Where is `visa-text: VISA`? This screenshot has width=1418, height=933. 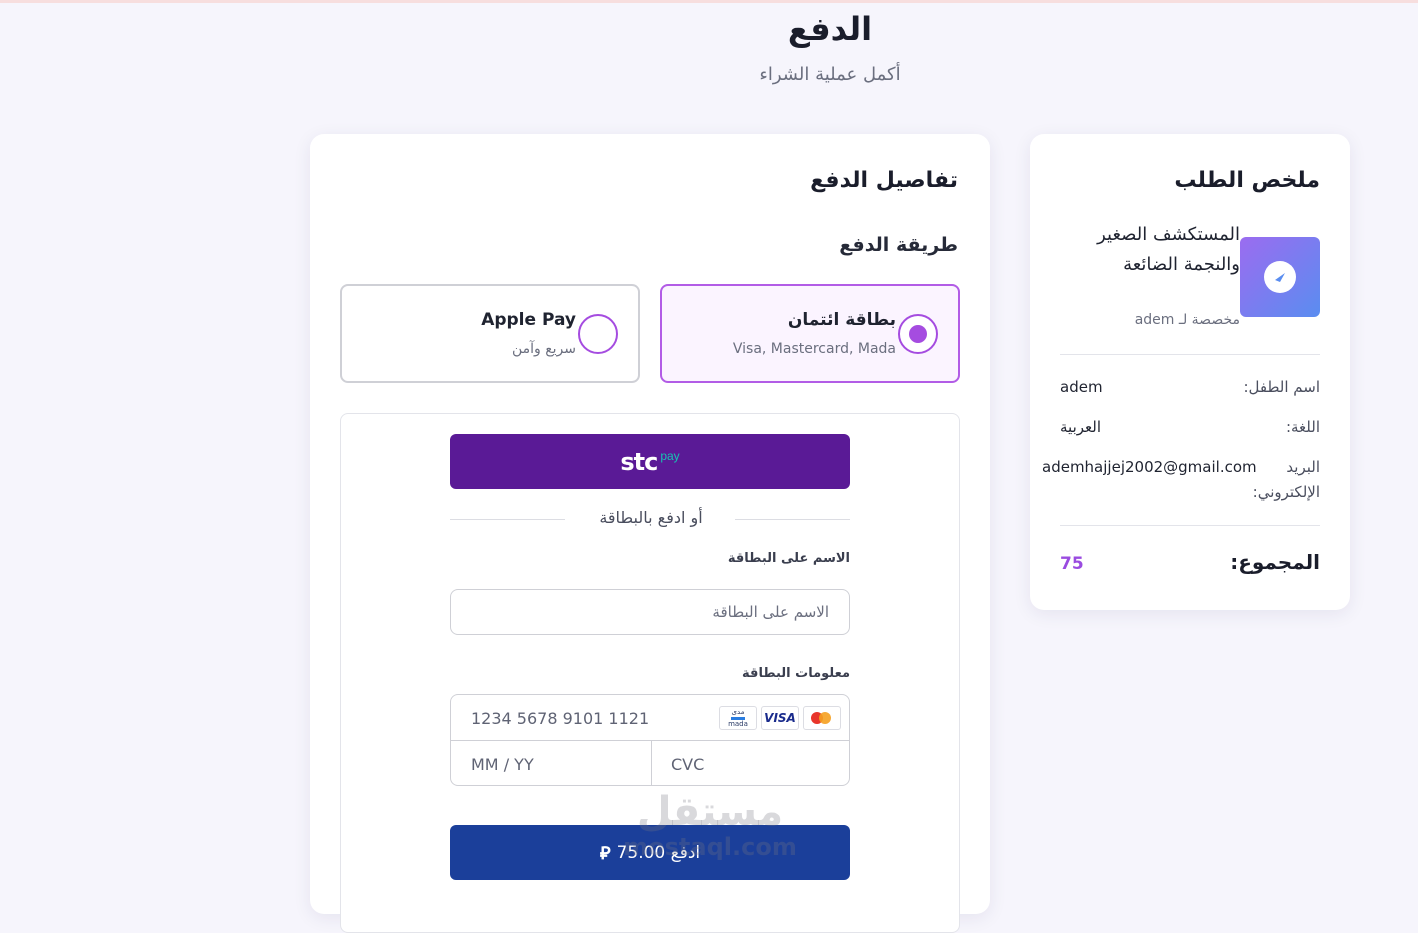 visa-text: VISA is located at coordinates (780, 718).